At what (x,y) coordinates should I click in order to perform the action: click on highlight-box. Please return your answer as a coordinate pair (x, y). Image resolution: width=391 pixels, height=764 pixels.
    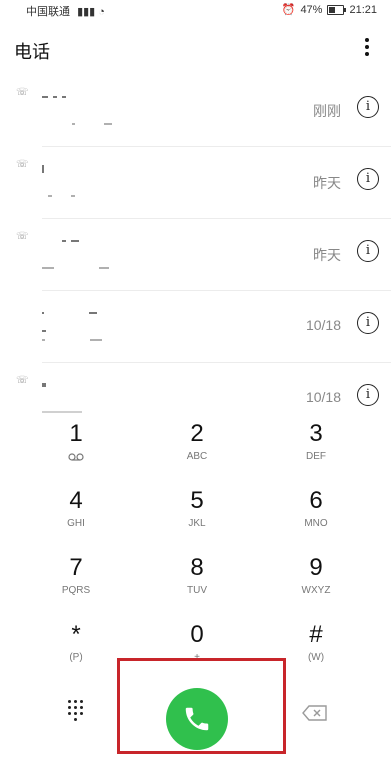
    Looking at the image, I should click on (201, 706).